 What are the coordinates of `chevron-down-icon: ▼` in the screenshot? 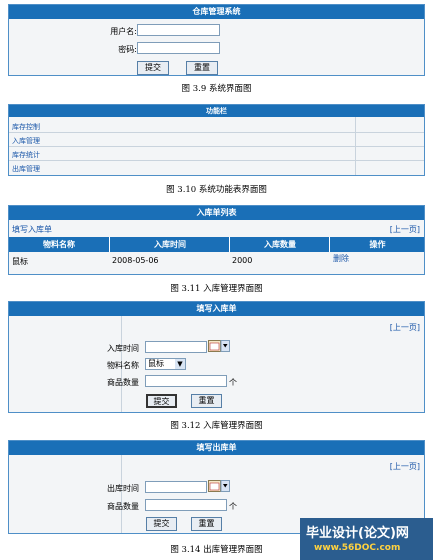 It's located at (180, 364).